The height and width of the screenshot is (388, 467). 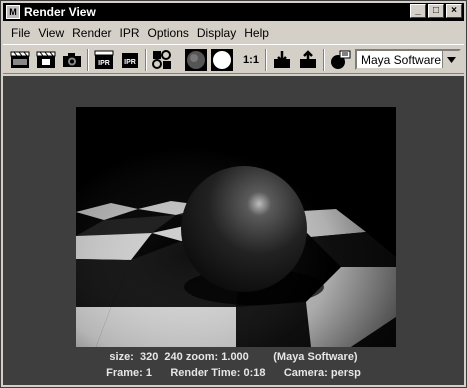 I want to click on title-bar: M Render View _ □ ×, so click(x=233, y=12).